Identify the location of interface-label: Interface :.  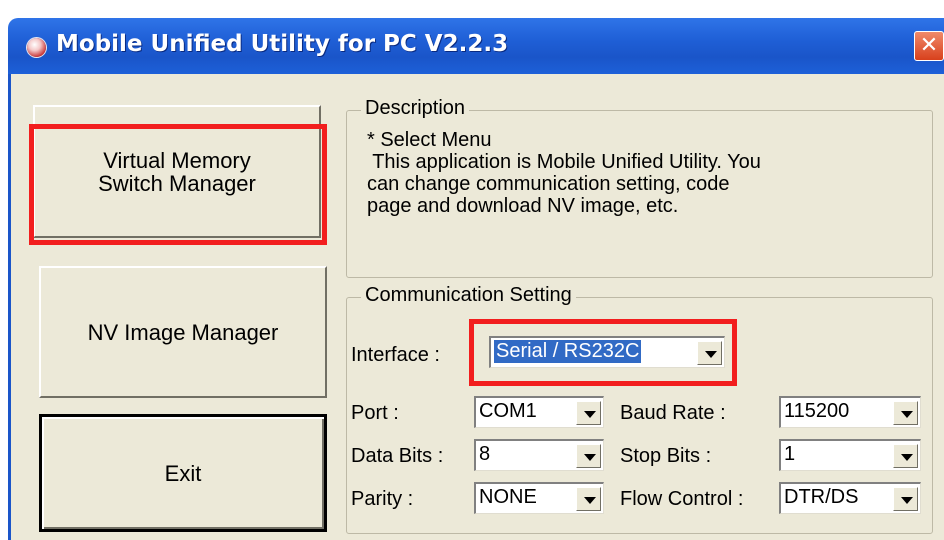
(395, 355).